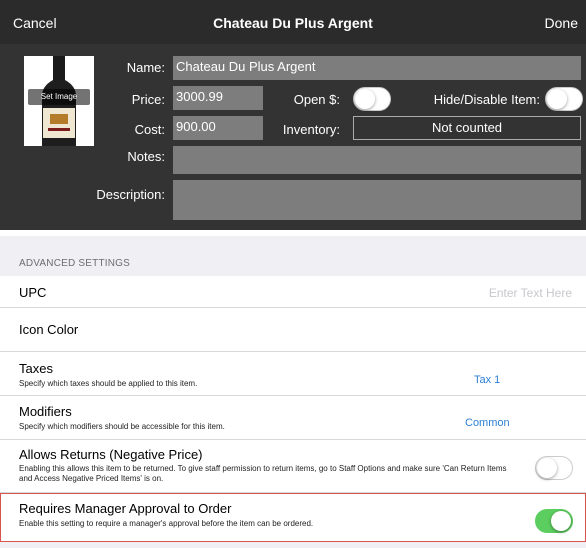 This screenshot has width=586, height=548. I want to click on hide-disable-toggle, so click(564, 99).